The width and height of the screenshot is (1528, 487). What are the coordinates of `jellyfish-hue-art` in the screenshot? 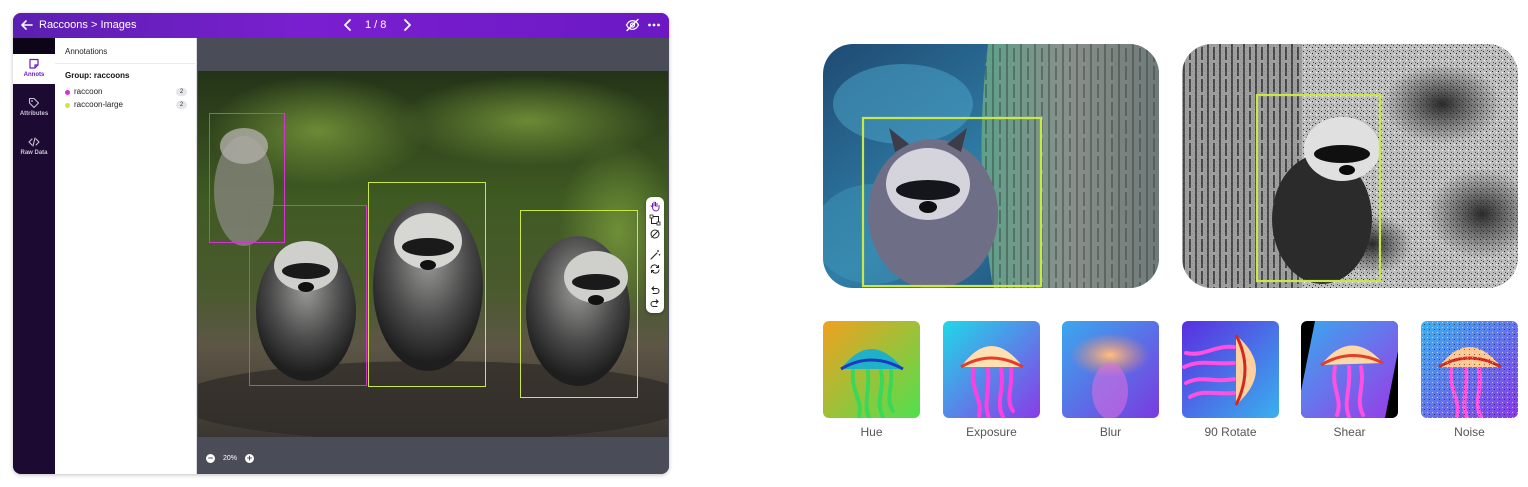 It's located at (871, 369).